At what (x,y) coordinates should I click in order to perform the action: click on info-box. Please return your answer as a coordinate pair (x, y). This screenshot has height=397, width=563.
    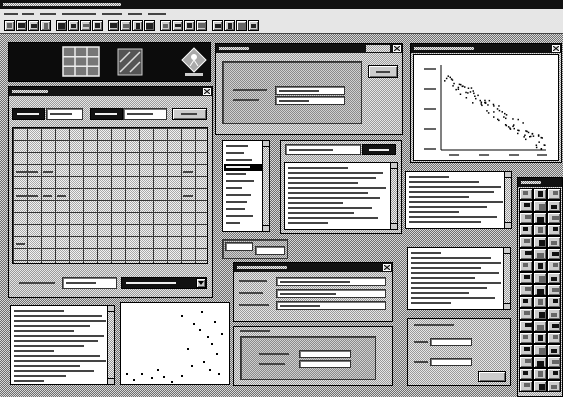
    Looking at the image, I should click on (458, 200).